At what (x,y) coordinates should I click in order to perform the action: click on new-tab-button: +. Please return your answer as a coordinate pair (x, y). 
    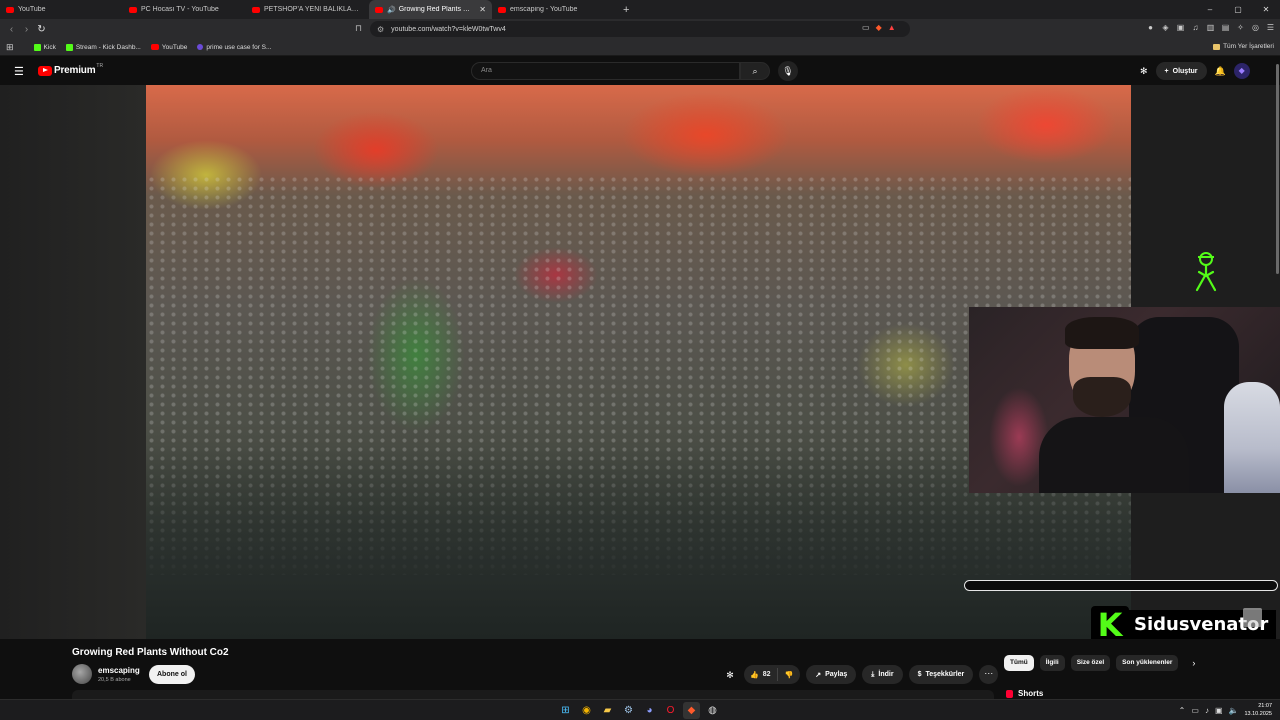
    Looking at the image, I should click on (626, 10).